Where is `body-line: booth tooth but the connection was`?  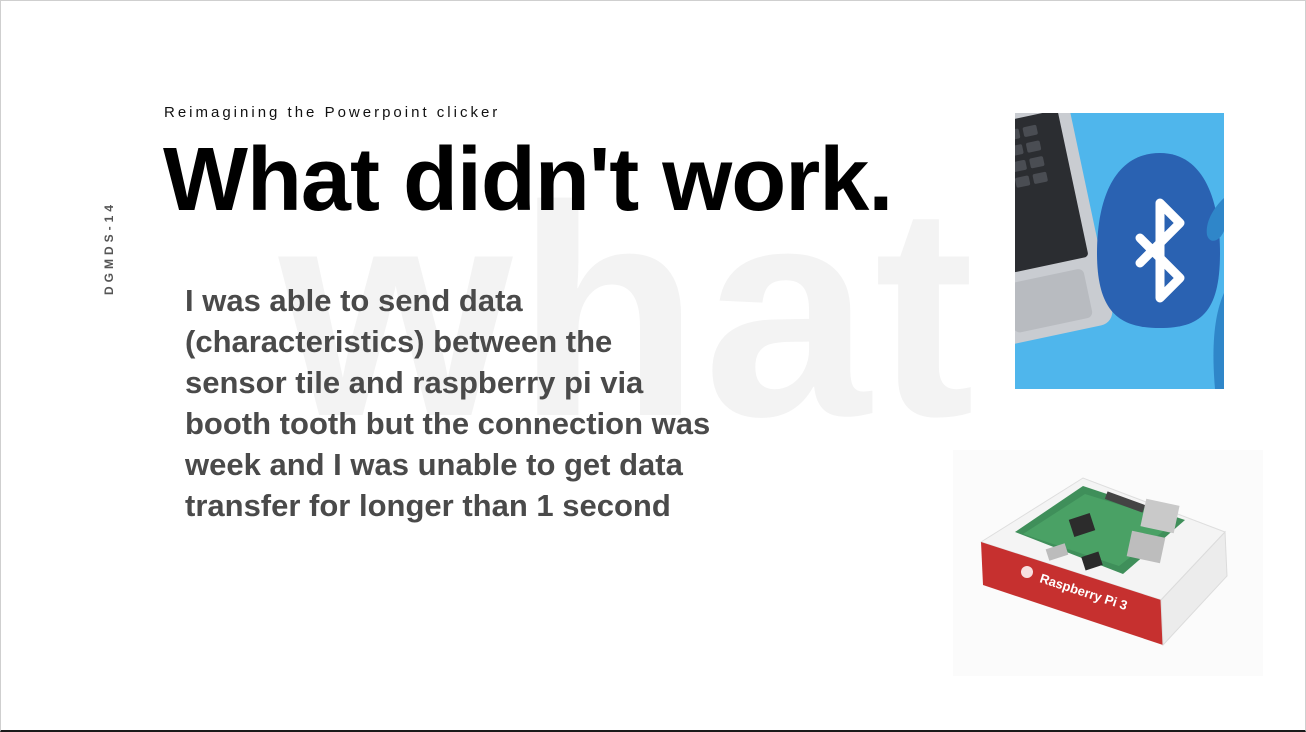 body-line: booth tooth but the connection was is located at coordinates (448, 423).